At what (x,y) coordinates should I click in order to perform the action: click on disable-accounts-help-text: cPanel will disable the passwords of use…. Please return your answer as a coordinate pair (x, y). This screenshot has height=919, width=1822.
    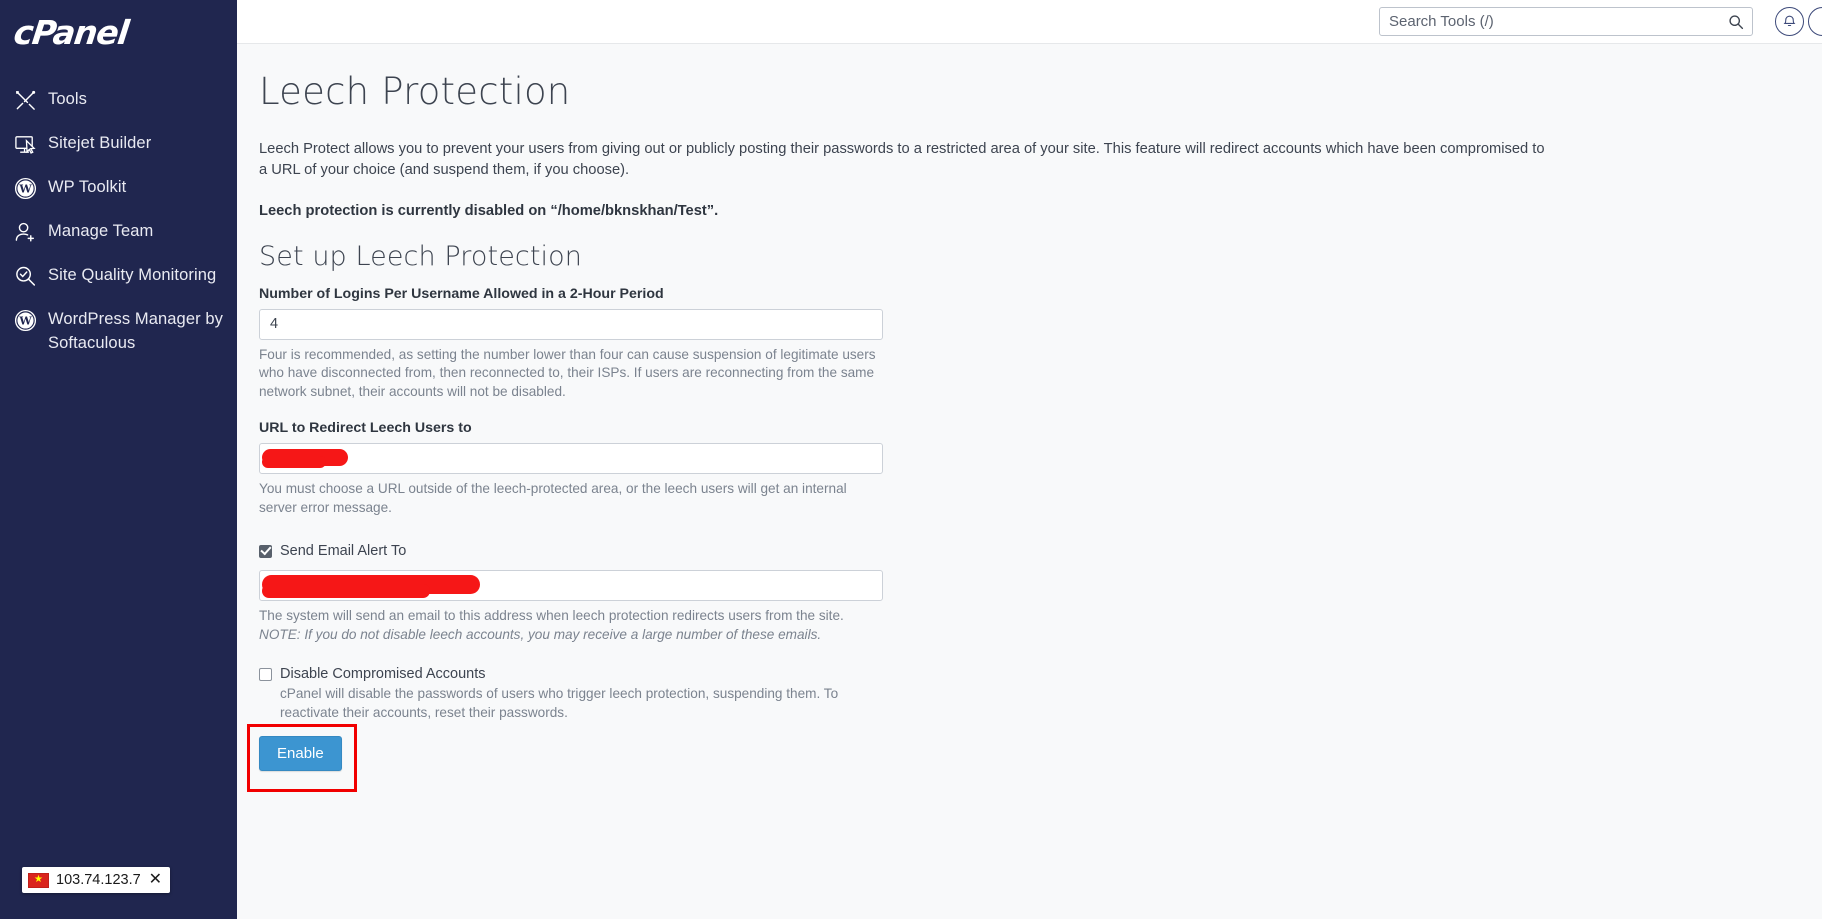
    Looking at the image, I should click on (559, 703).